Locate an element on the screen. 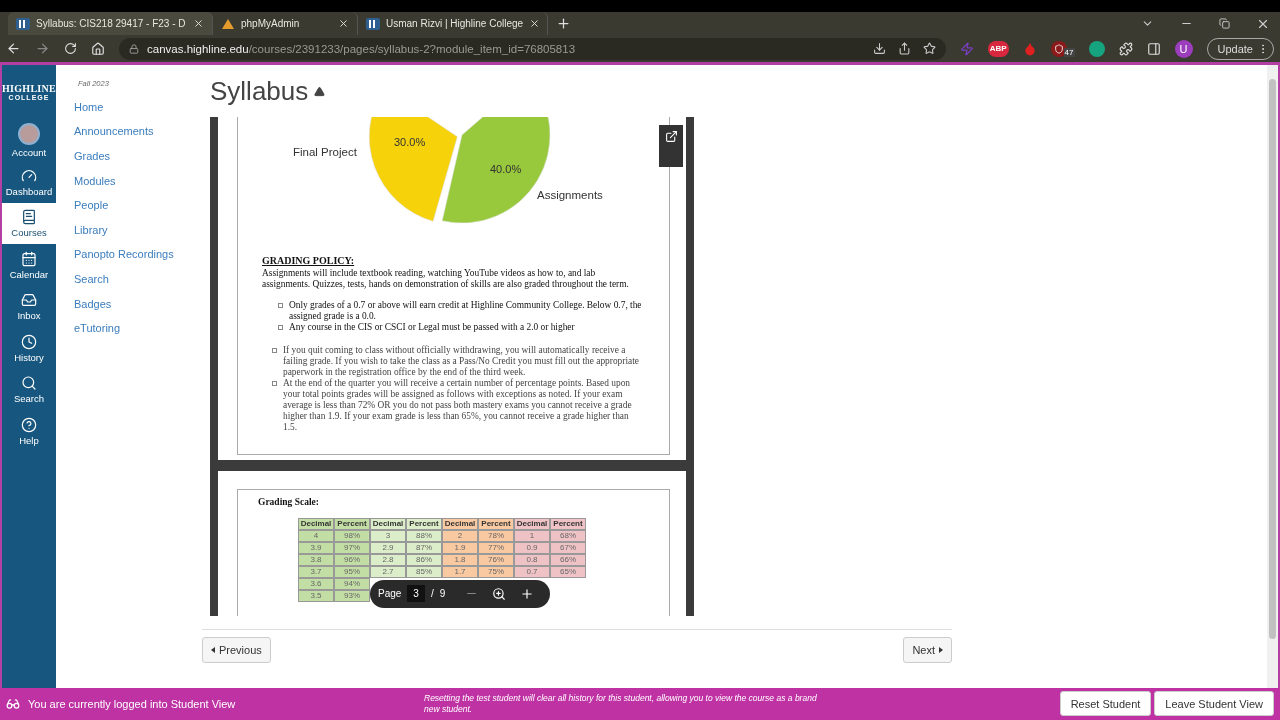  slice-category-label: Final Project is located at coordinates (325, 151).